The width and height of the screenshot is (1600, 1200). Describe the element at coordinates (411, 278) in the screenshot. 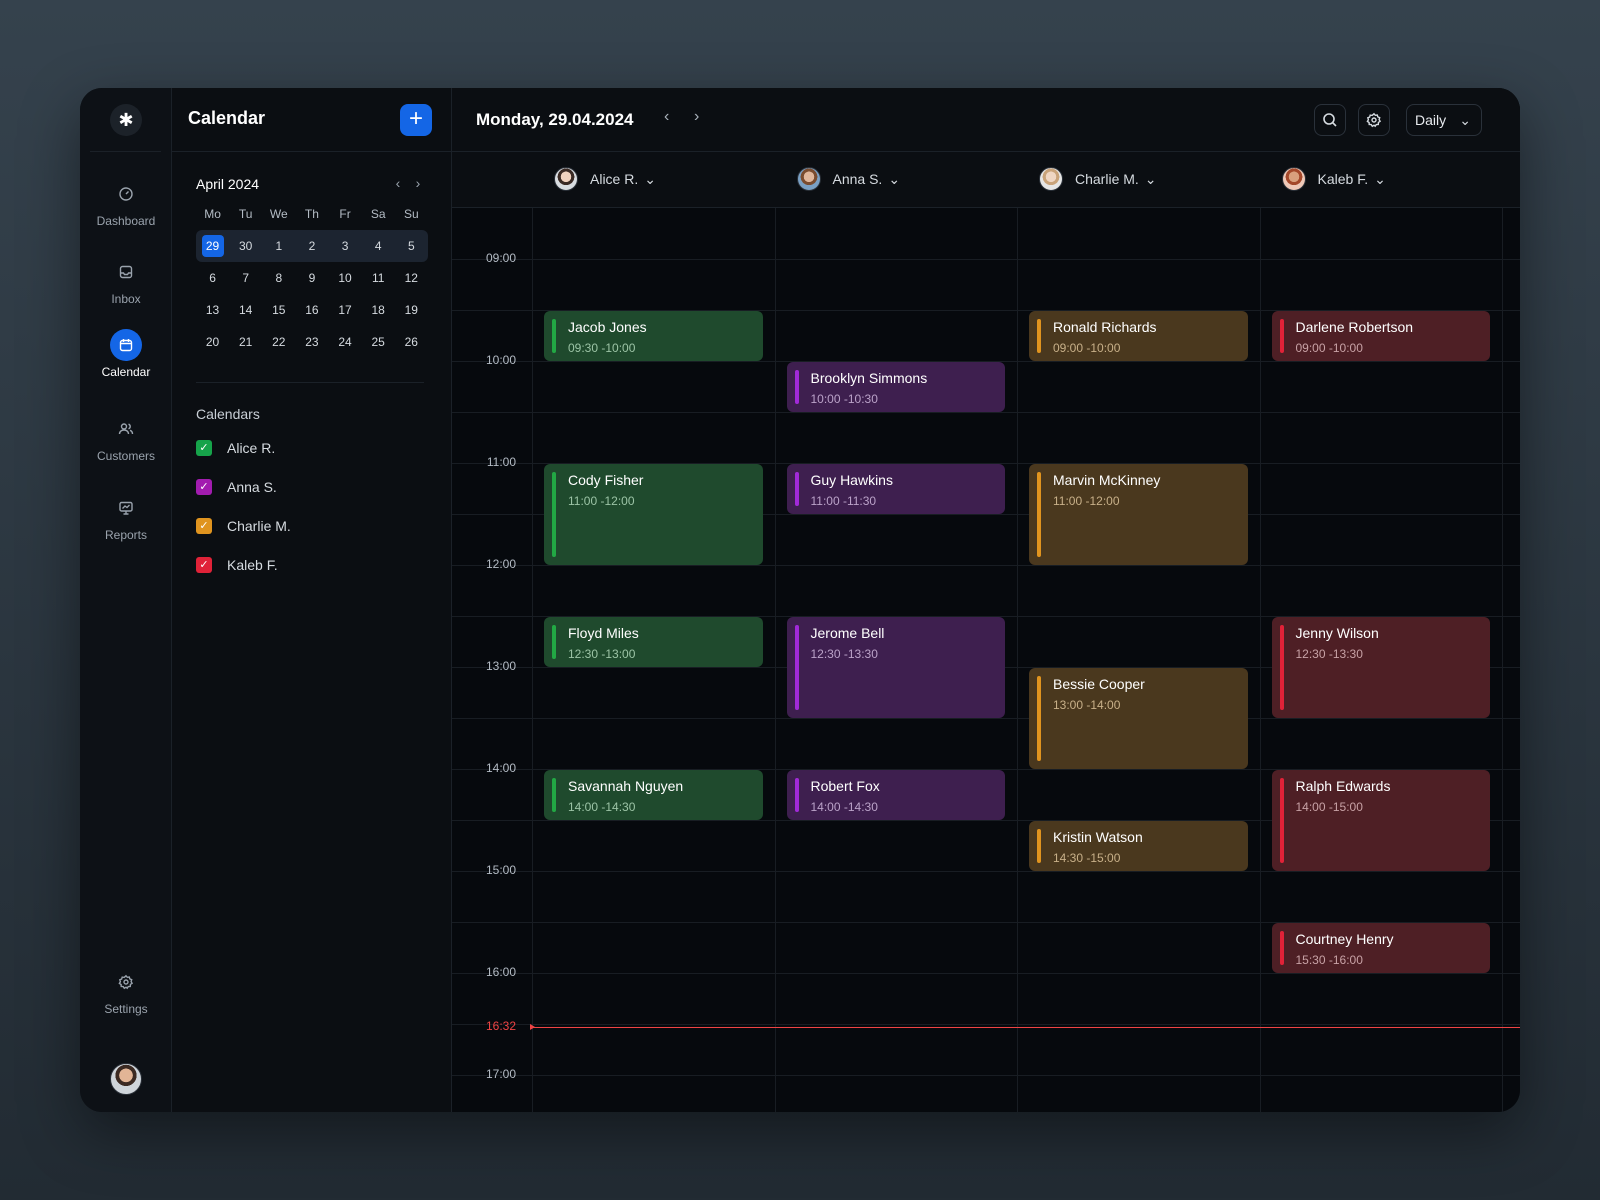

I see `day-cell: 12` at that location.